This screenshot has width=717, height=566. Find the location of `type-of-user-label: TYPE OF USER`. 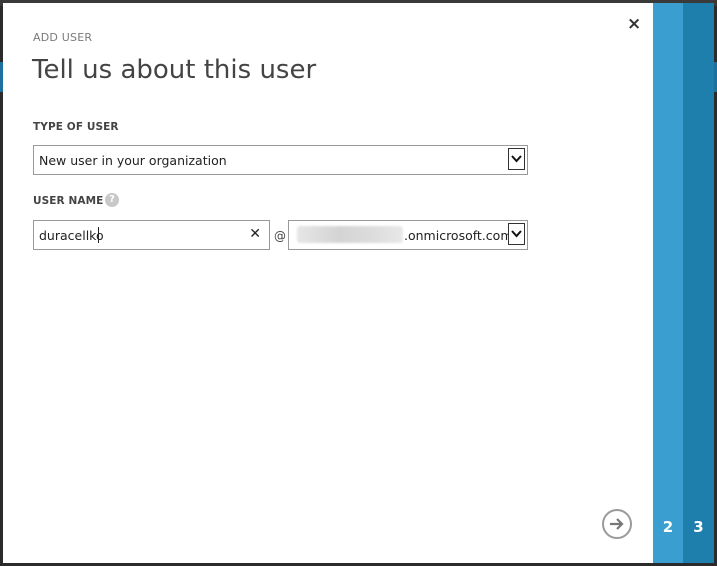

type-of-user-label: TYPE OF USER is located at coordinates (76, 127).